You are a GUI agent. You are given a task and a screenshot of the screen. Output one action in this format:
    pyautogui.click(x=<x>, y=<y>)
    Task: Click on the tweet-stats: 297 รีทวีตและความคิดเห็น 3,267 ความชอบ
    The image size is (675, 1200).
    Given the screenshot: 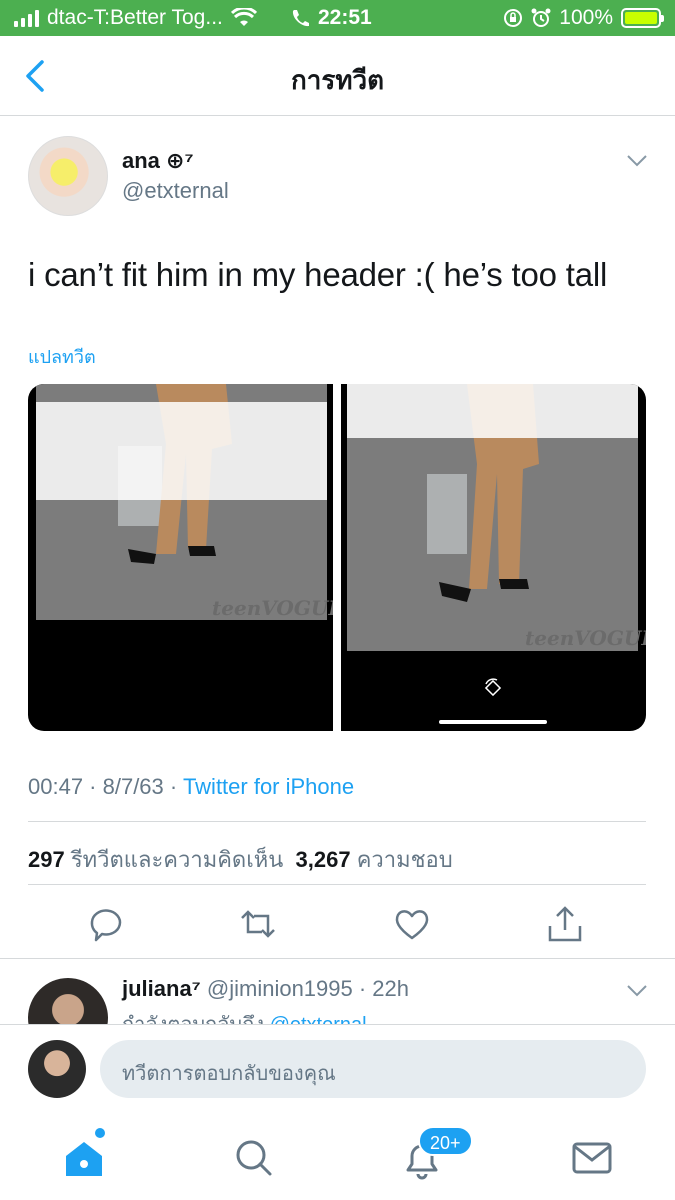 What is the action you would take?
    pyautogui.click(x=240, y=859)
    